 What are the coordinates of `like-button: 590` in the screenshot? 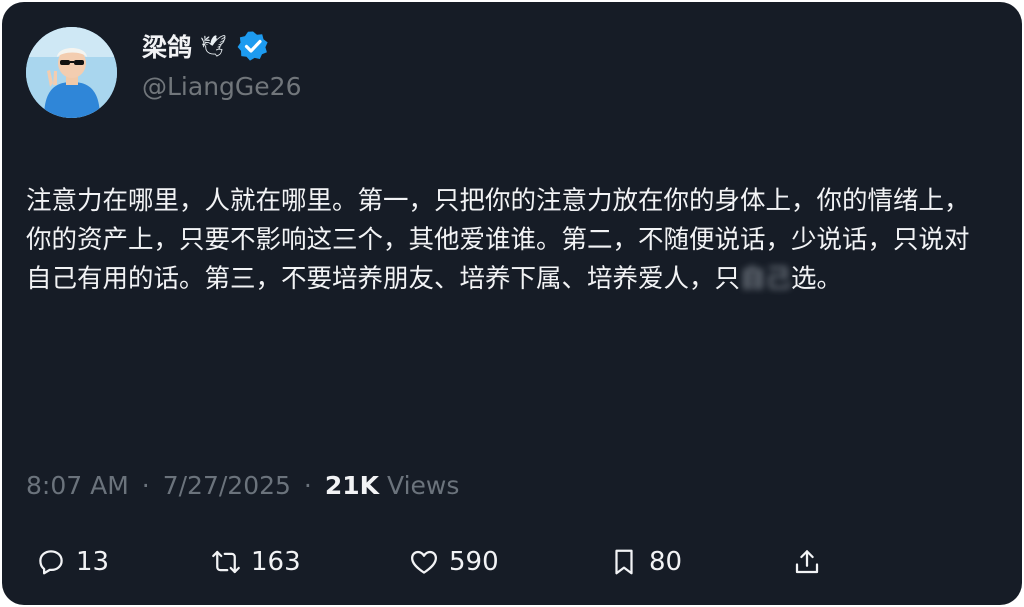 It's located at (454, 562).